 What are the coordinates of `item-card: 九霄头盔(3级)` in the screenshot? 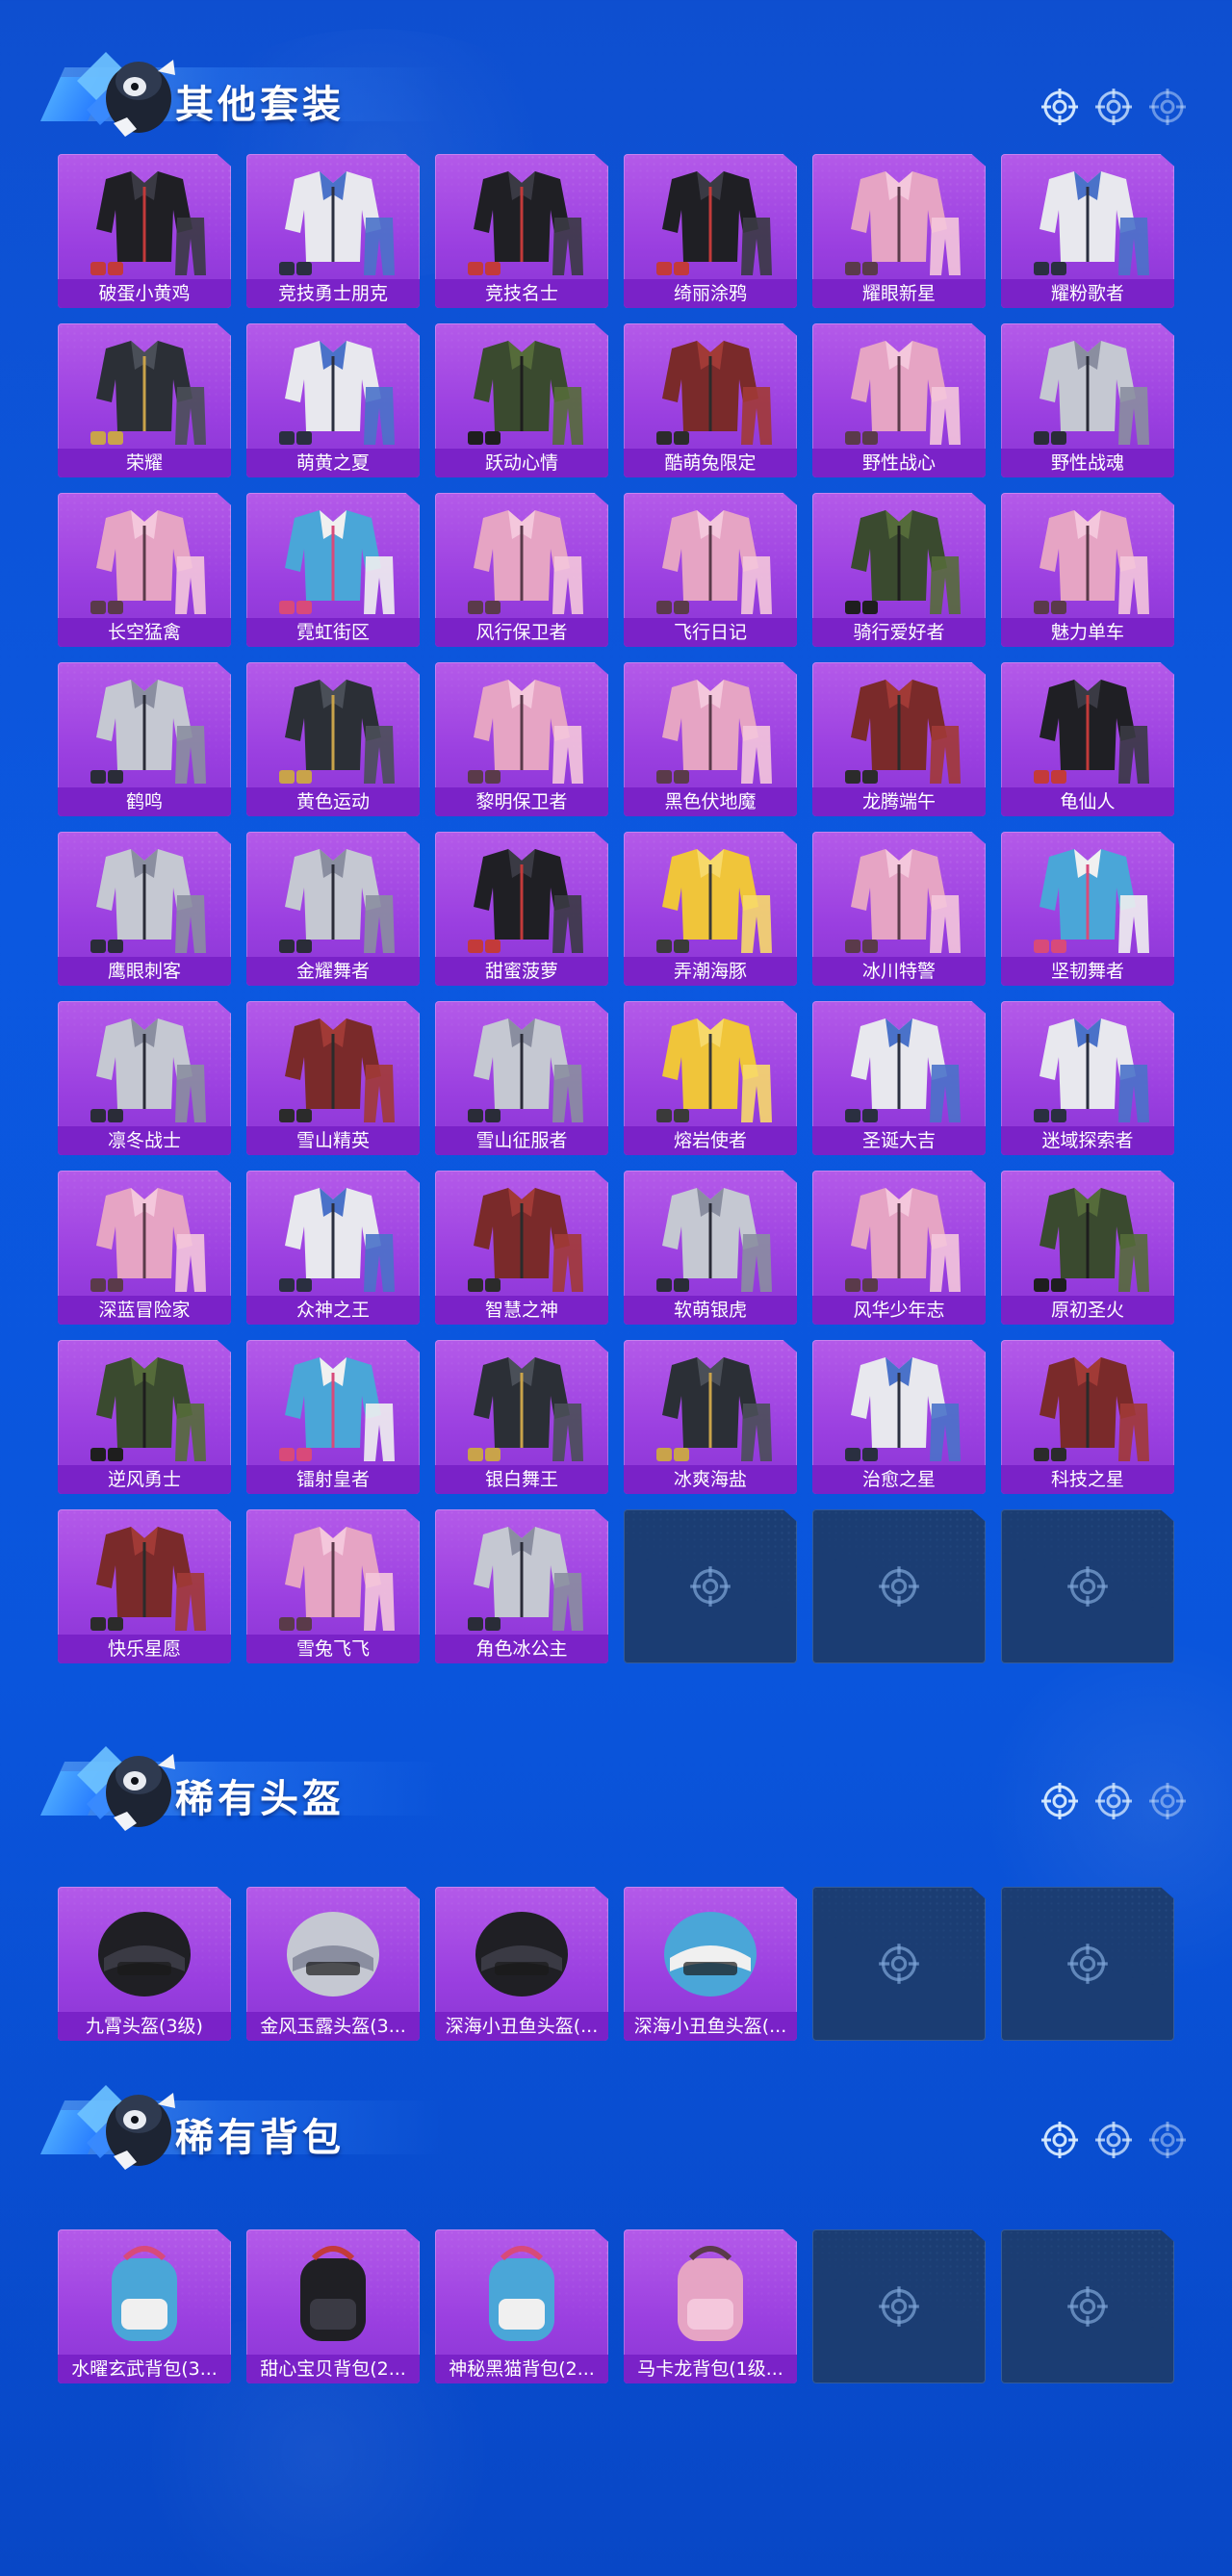 It's located at (144, 1964).